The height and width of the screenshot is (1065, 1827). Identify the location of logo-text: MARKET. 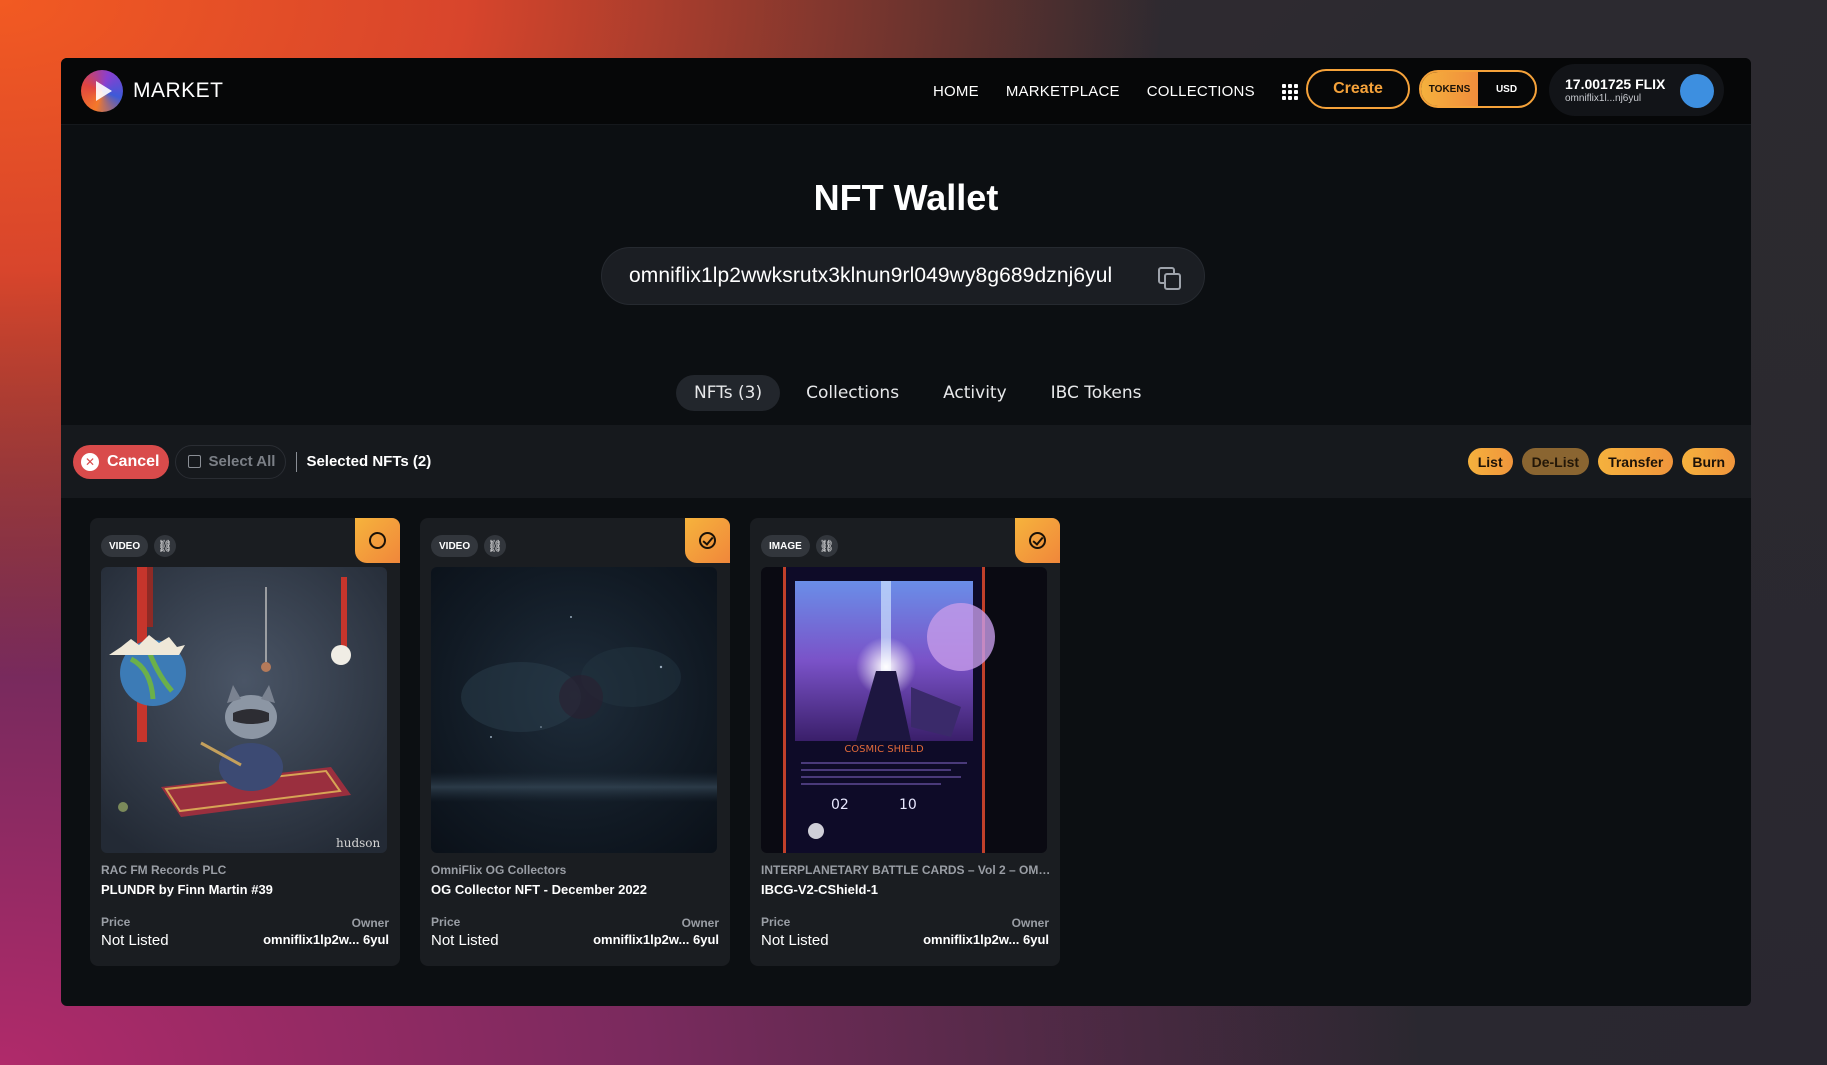
(178, 90).